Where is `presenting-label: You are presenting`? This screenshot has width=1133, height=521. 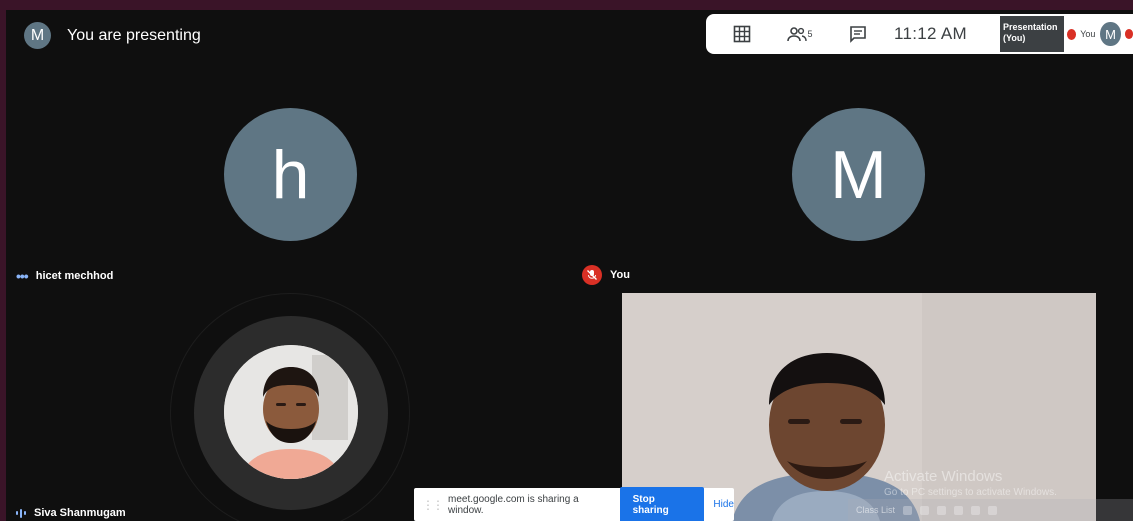 presenting-label: You are presenting is located at coordinates (134, 35).